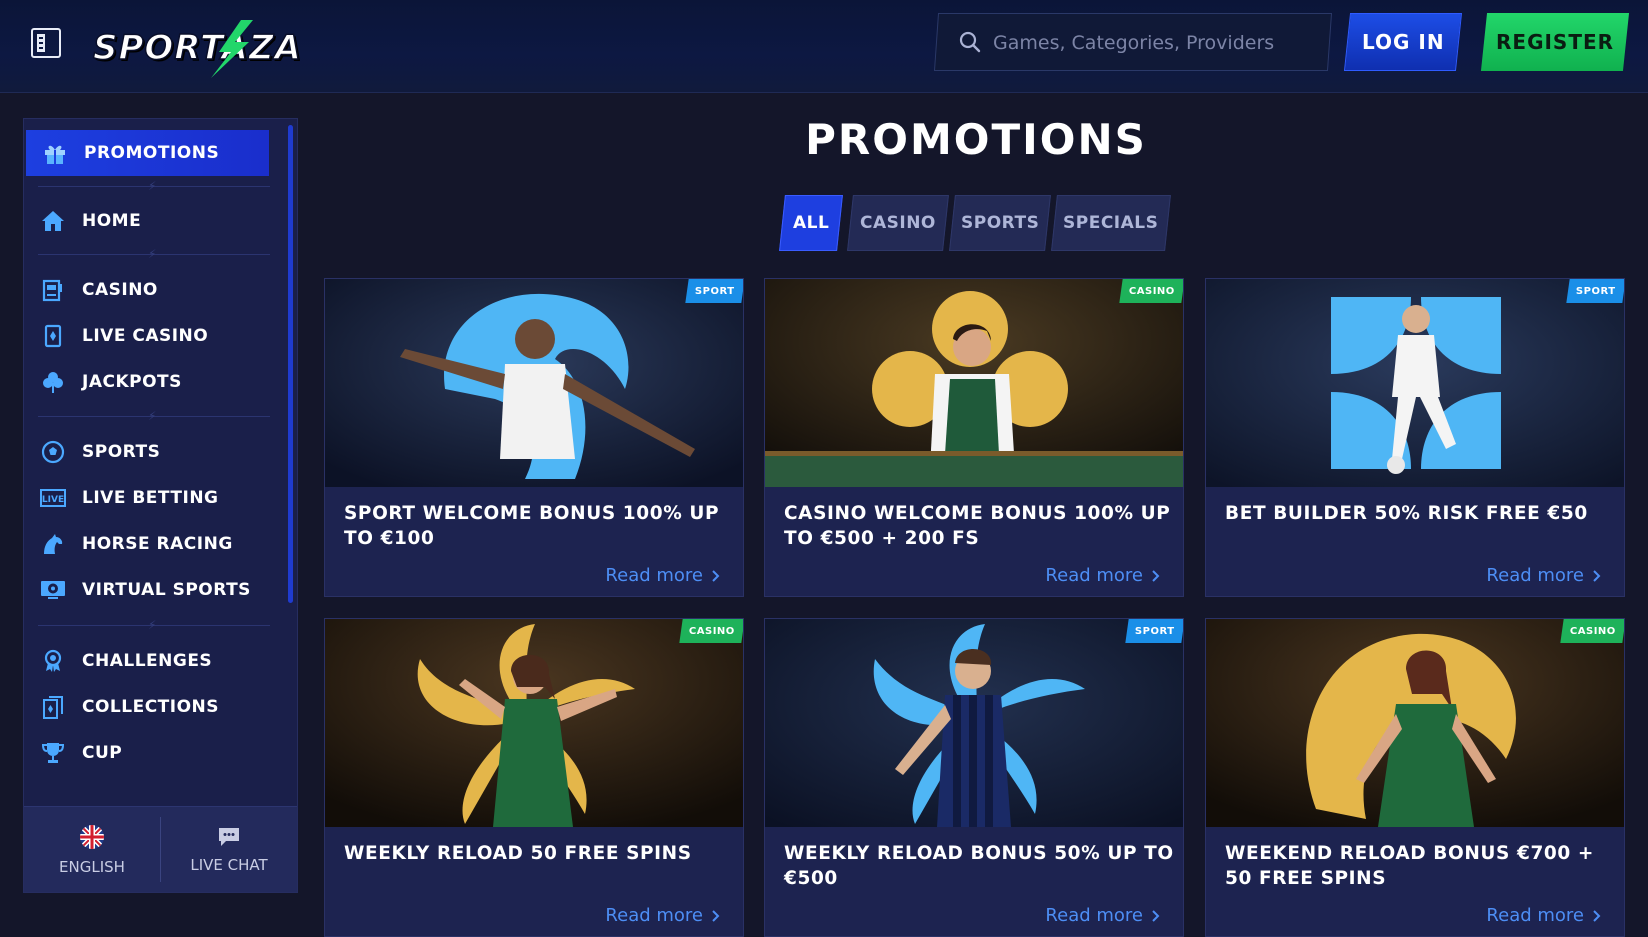 This screenshot has height=937, width=1648. What do you see at coordinates (146, 753) in the screenshot?
I see `sidebar-item-cup: CUP` at bounding box center [146, 753].